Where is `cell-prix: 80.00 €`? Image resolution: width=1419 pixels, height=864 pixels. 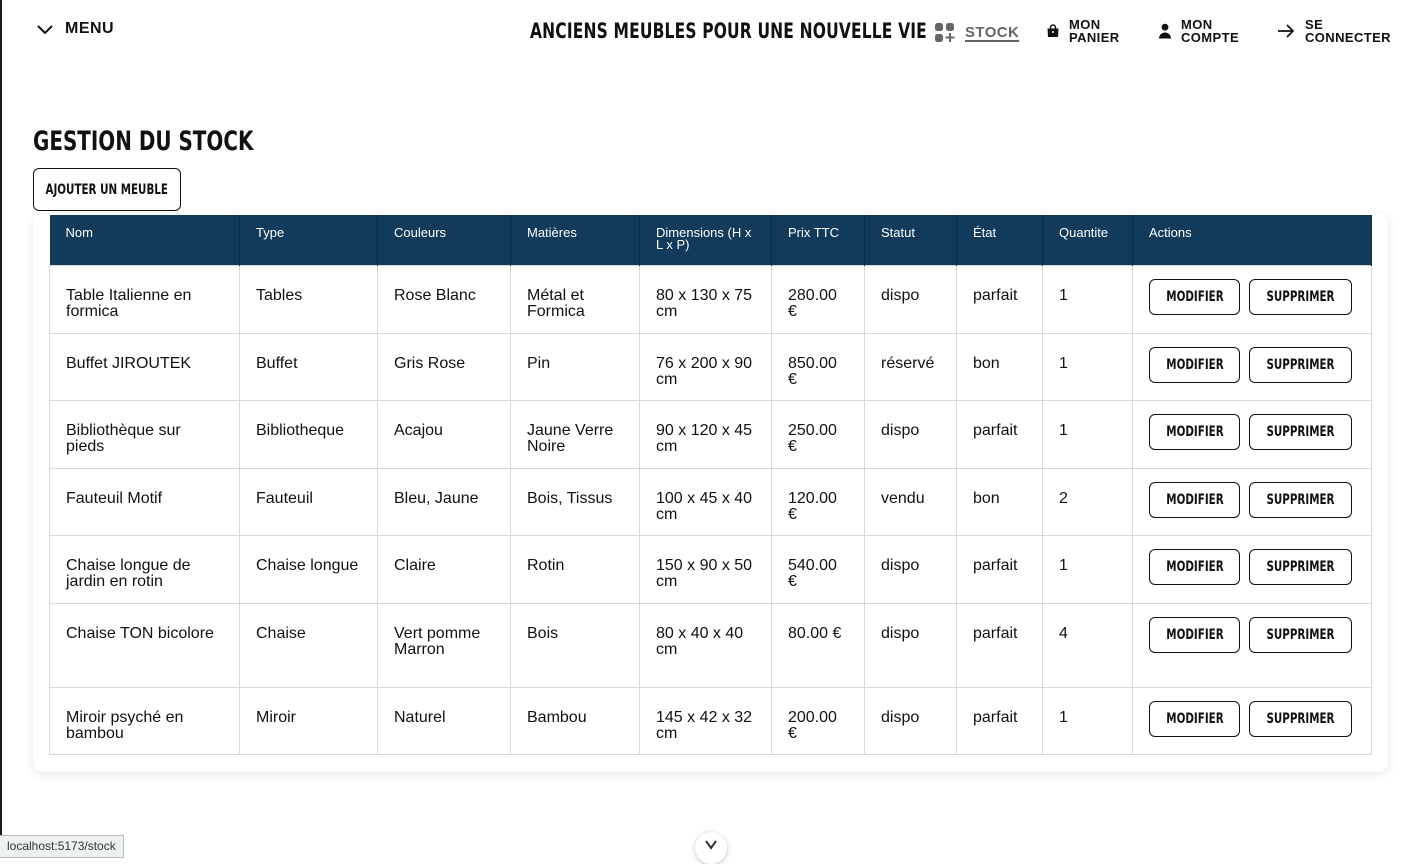 cell-prix: 80.00 € is located at coordinates (818, 645).